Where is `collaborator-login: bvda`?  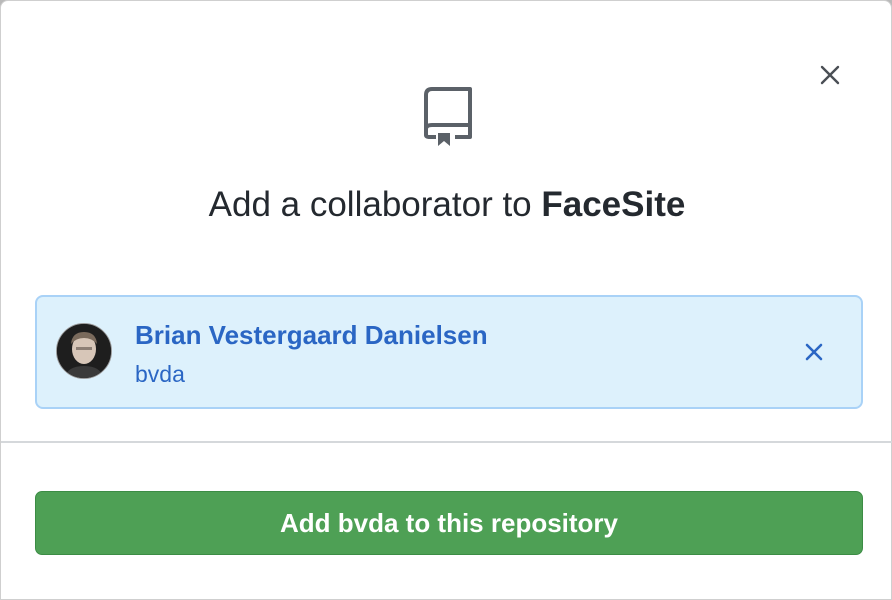
collaborator-login: bvda is located at coordinates (160, 374).